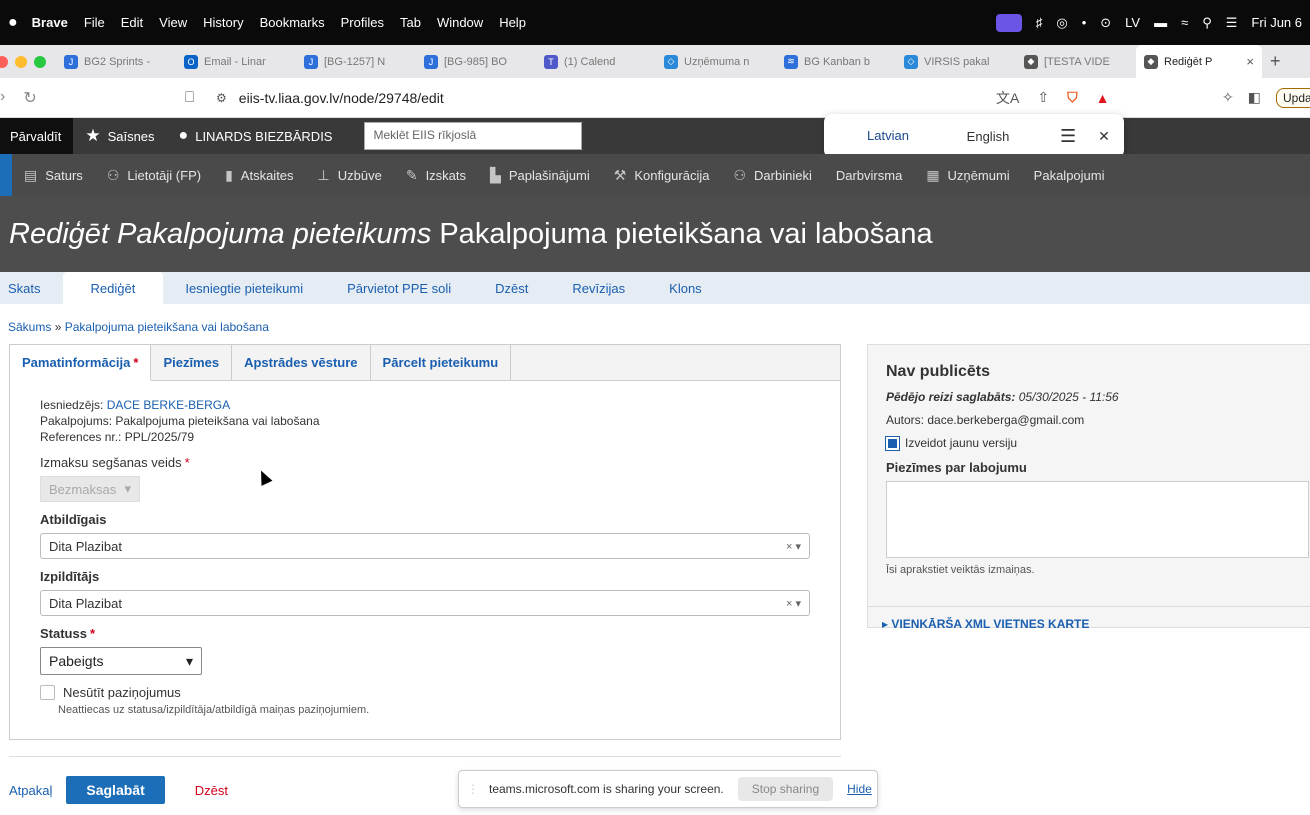  What do you see at coordinates (1072, 97) in the screenshot?
I see `brave-shield-icon: ⛉` at bounding box center [1072, 97].